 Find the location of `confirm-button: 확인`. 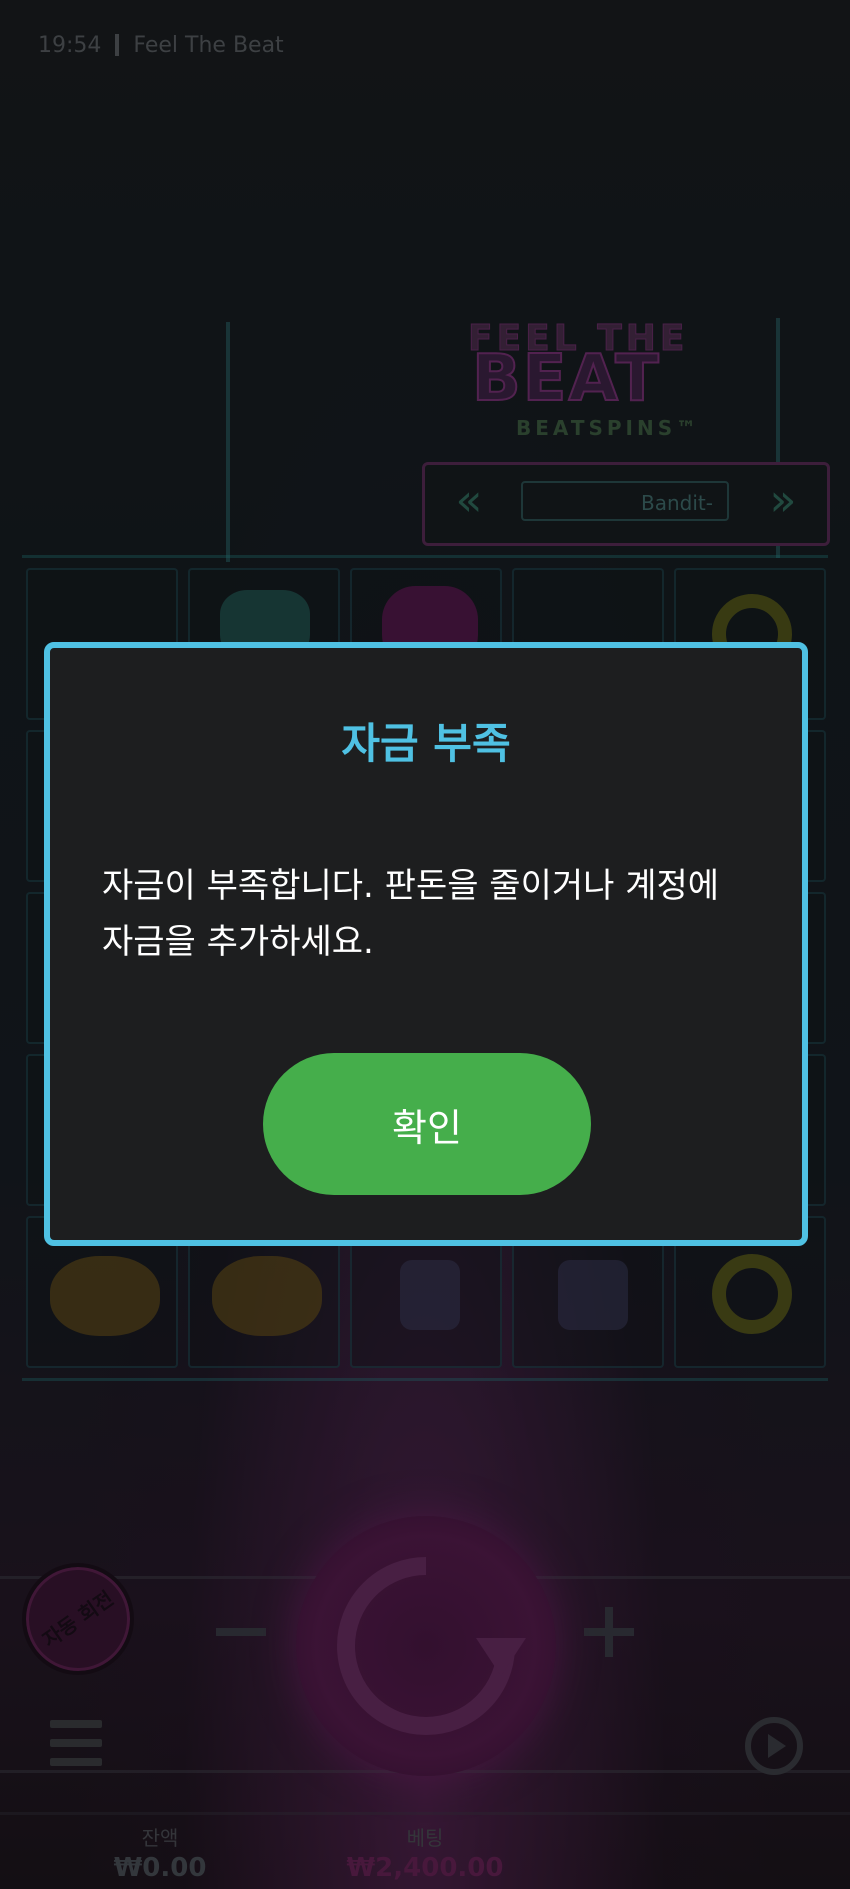

confirm-button: 확인 is located at coordinates (427, 1124).